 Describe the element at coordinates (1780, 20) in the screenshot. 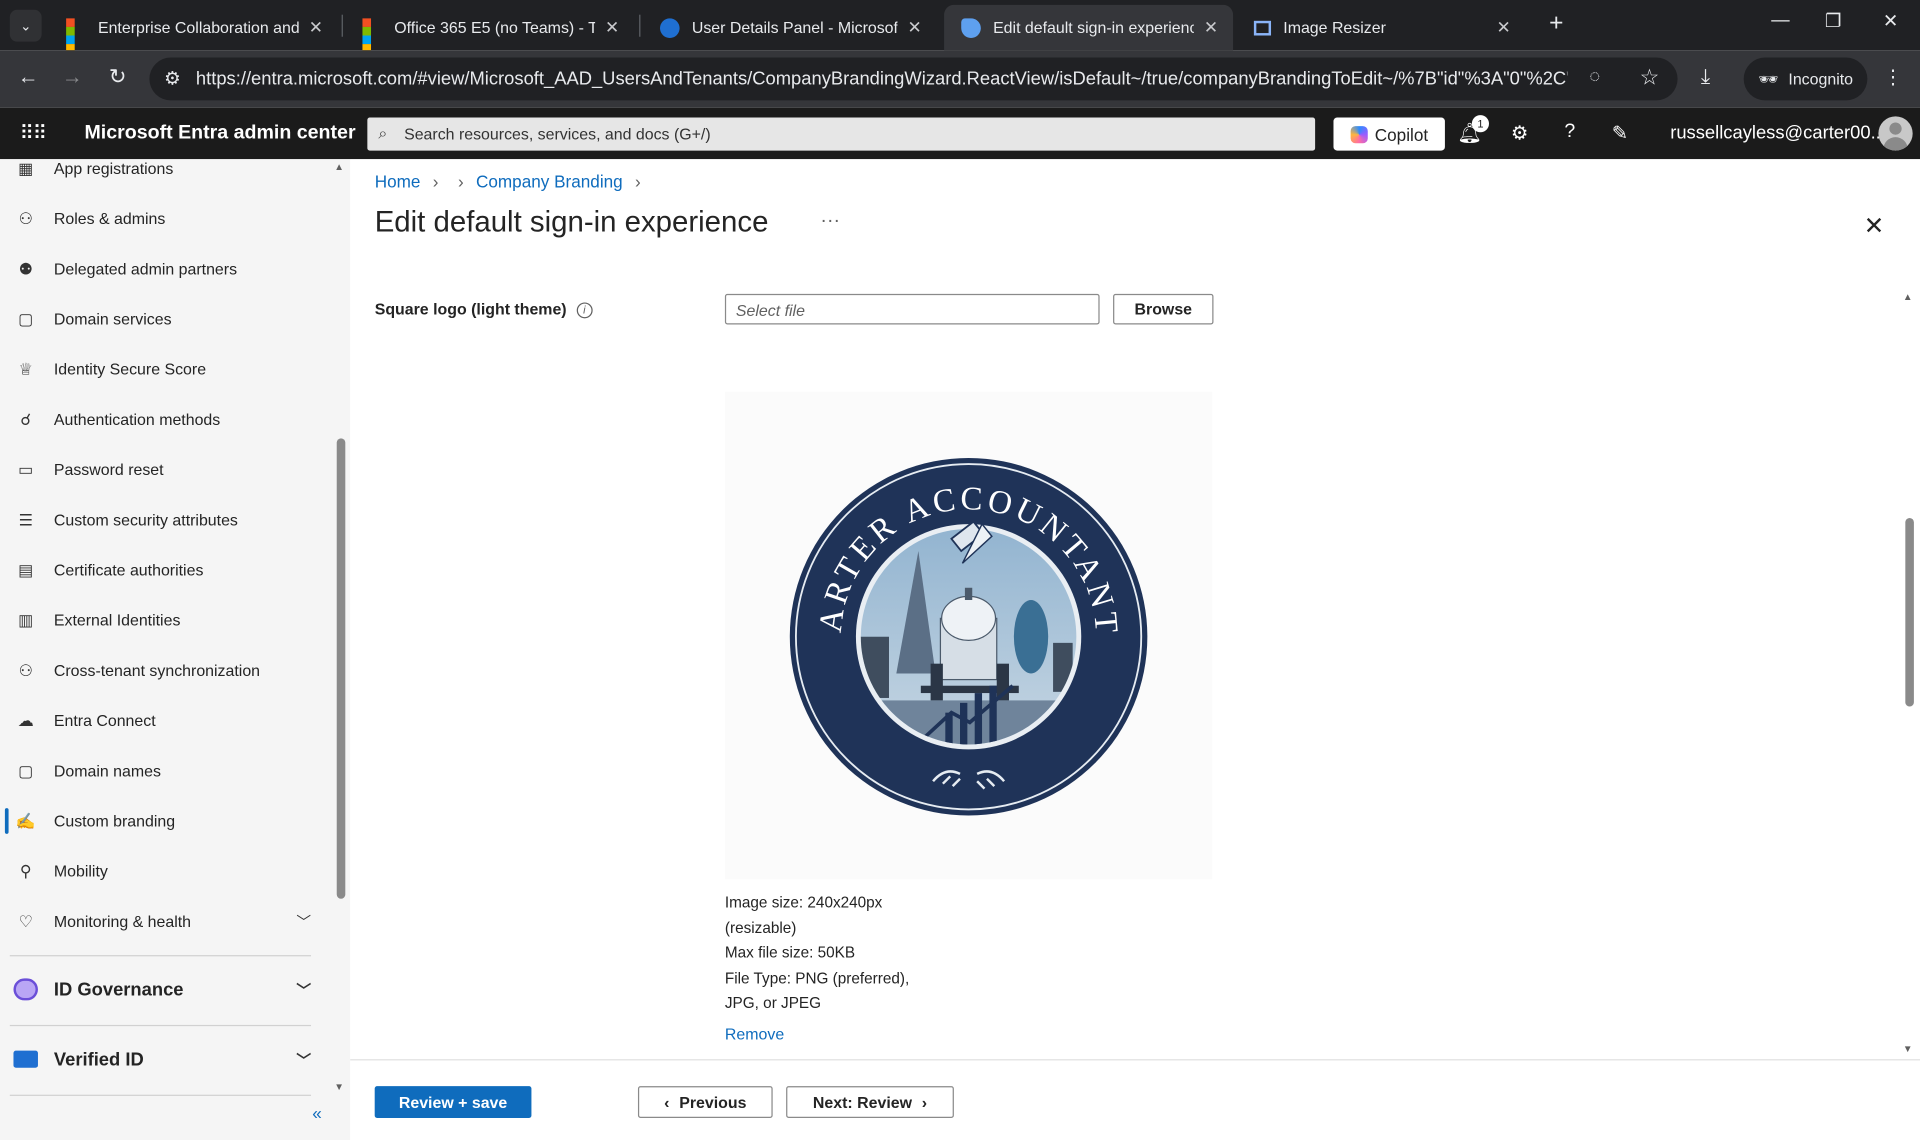

I see `minimize-button: —` at that location.